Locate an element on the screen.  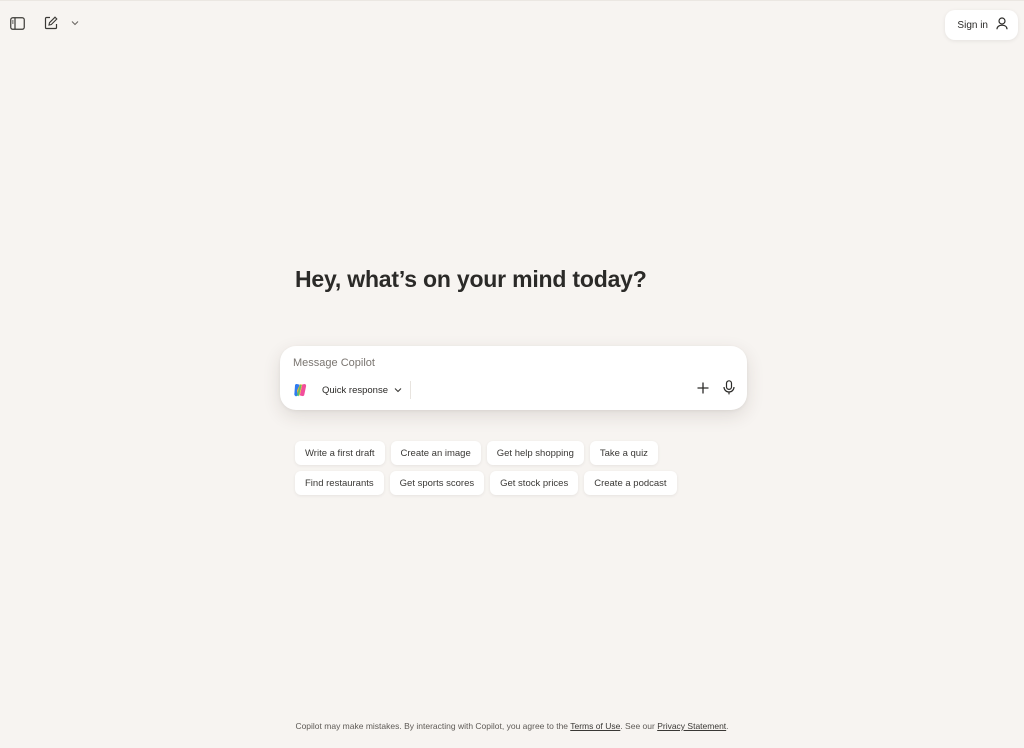
suggestion-chip-take-quiz: Take a quiz is located at coordinates (623, 453).